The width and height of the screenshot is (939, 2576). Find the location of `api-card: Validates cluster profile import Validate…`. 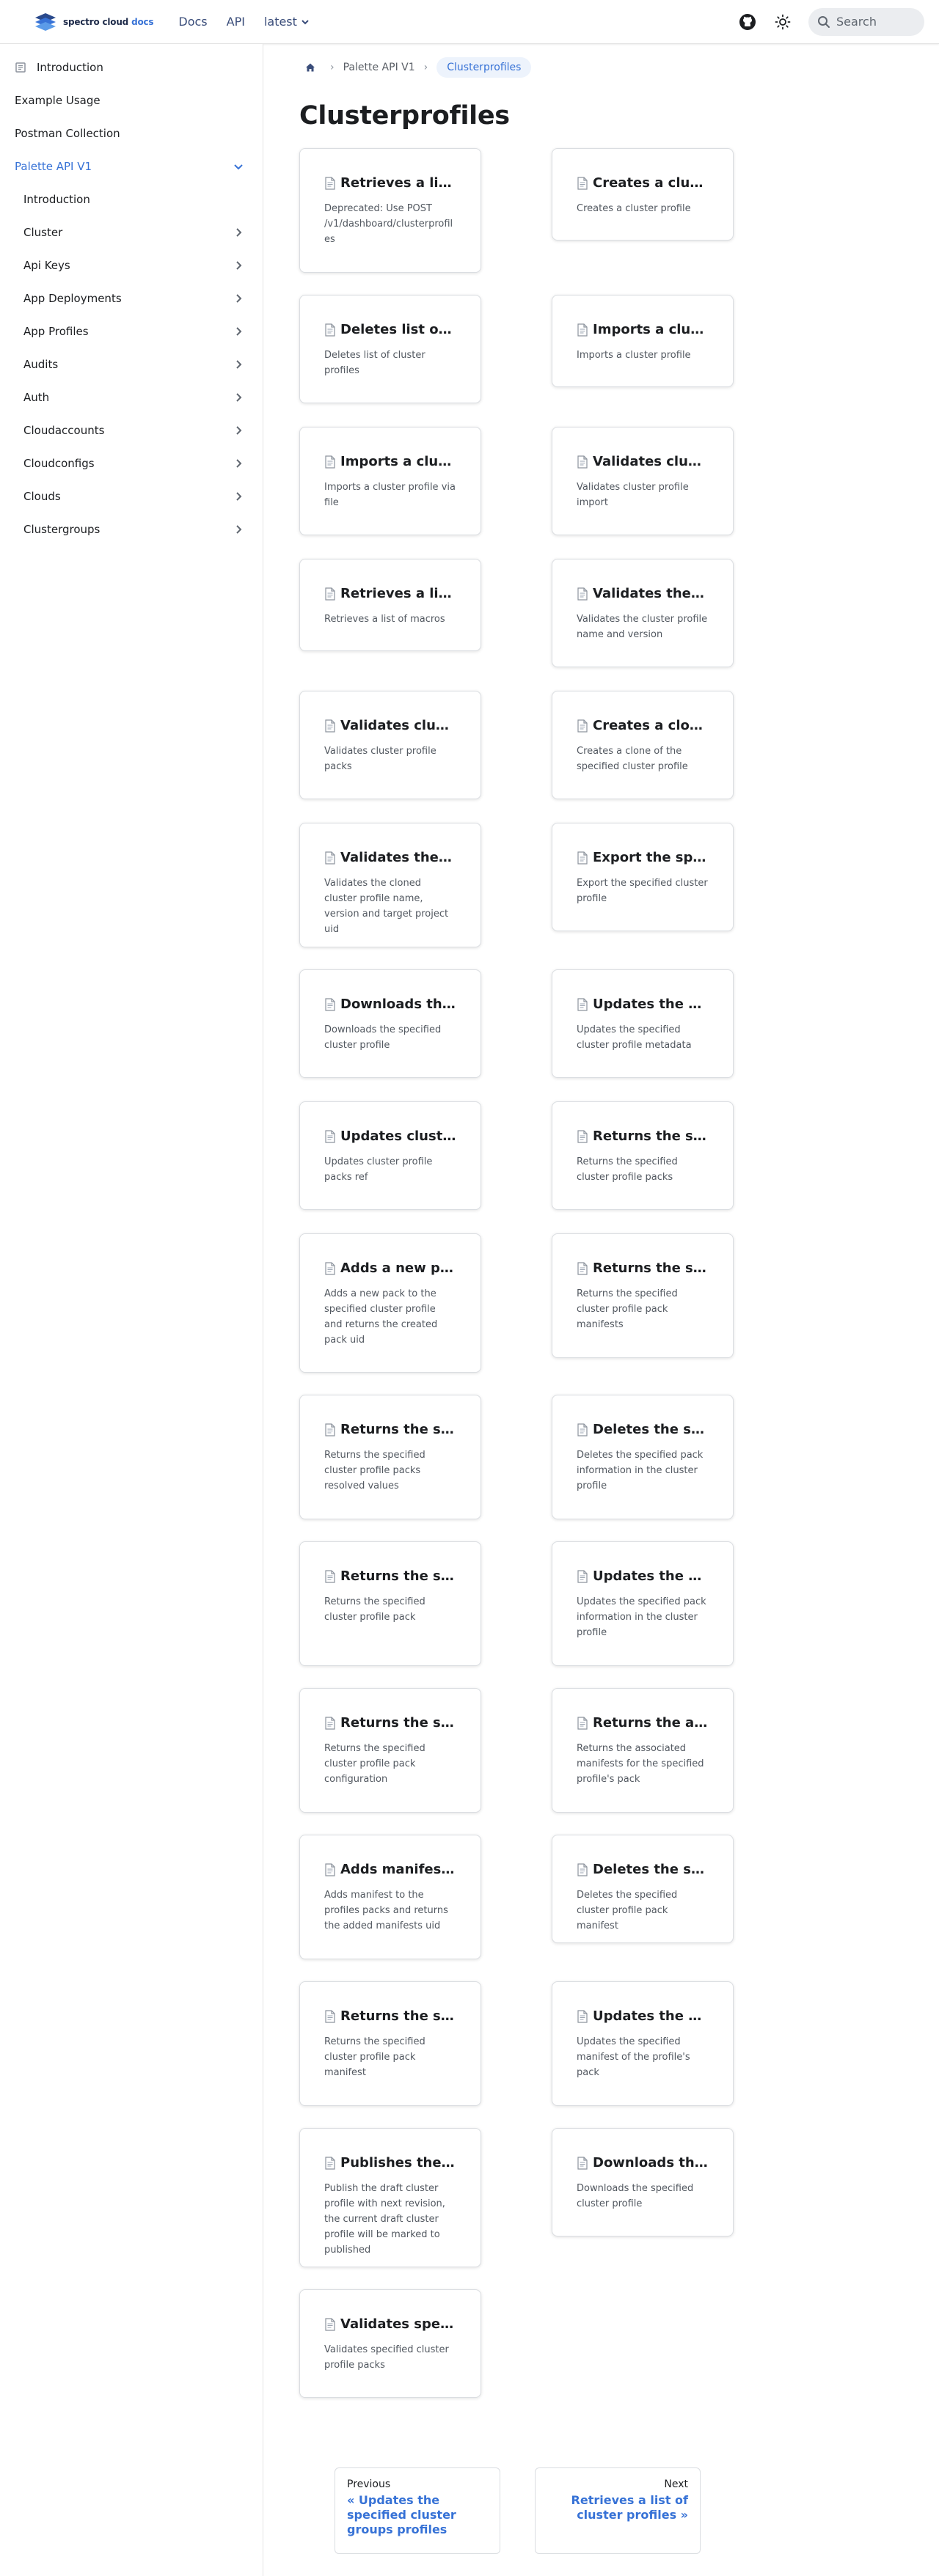

api-card: Validates cluster profile import Validate… is located at coordinates (643, 481).